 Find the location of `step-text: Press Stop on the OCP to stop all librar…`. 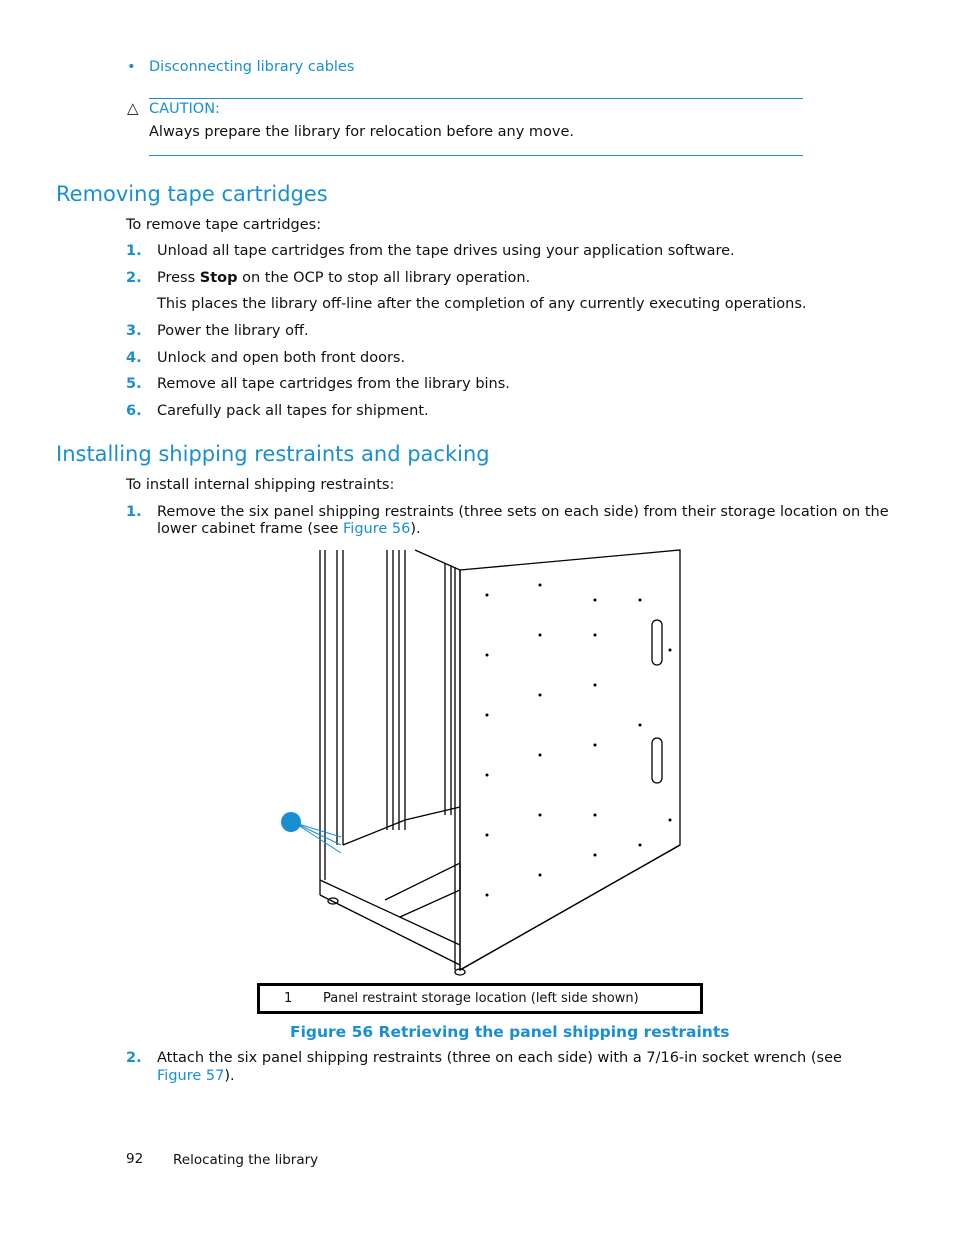

step-text: Press Stop on the OCP to stop all librar… is located at coordinates (343, 278).